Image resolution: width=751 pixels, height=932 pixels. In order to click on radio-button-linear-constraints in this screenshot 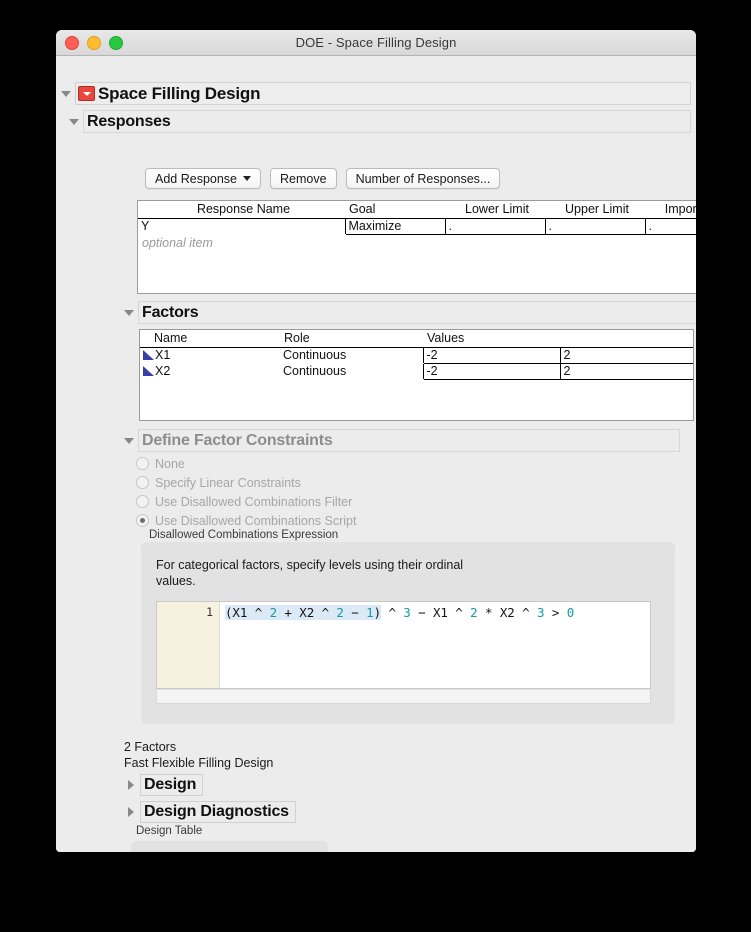, I will do `click(142, 482)`.